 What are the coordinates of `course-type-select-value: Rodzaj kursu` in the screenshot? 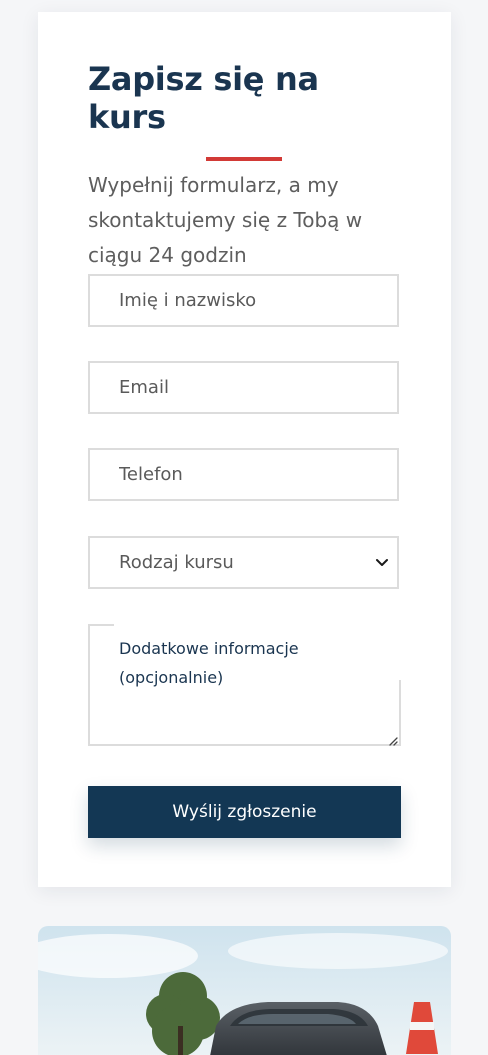 It's located at (176, 562).